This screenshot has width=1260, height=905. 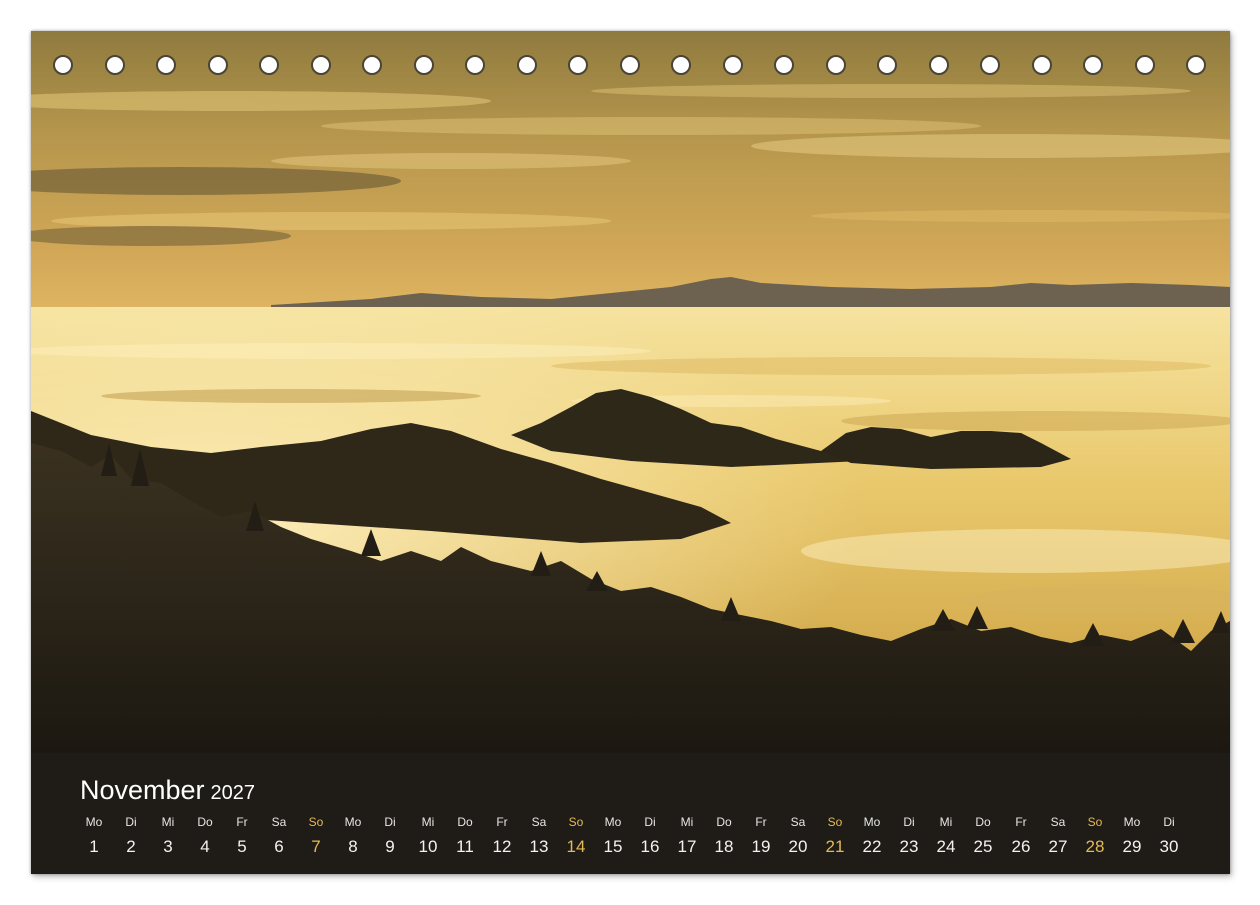 I want to click on day-number: 28, so click(x=1095, y=846).